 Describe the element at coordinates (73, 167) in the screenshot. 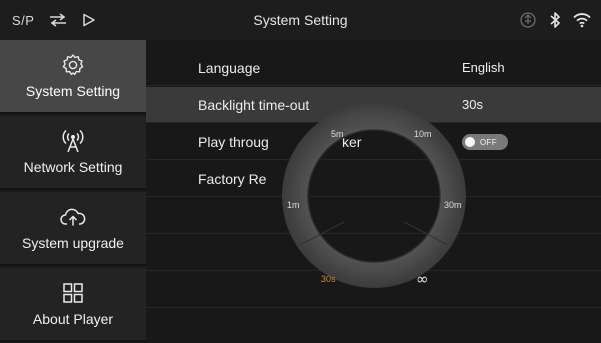

I see `sidebar-item-label: Network Setting` at that location.